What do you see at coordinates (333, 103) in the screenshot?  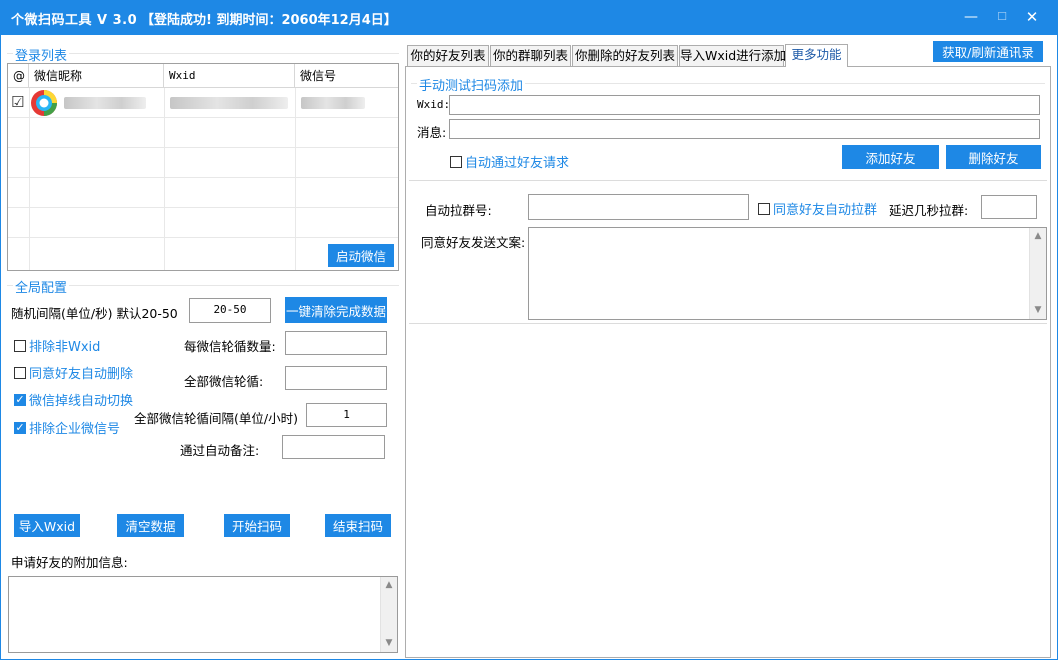 I see `blurred-wechat-id` at bounding box center [333, 103].